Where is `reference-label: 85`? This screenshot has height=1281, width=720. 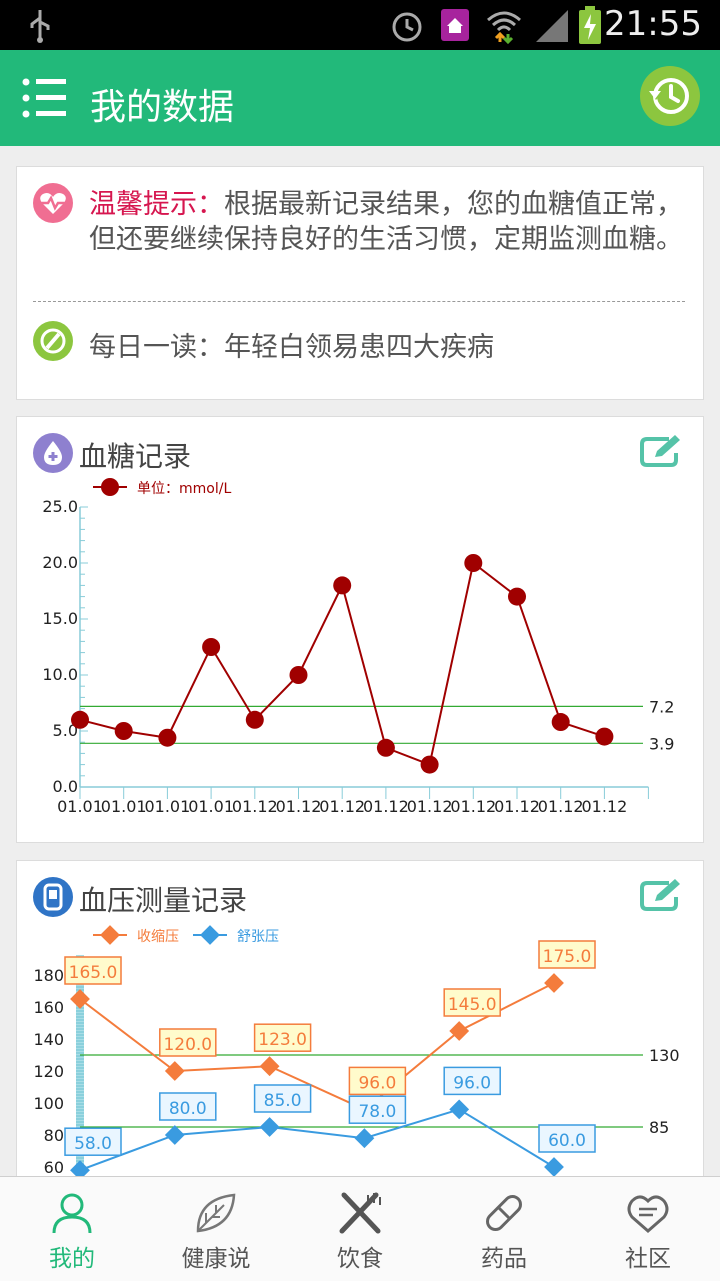
reference-label: 85 is located at coordinates (659, 1127).